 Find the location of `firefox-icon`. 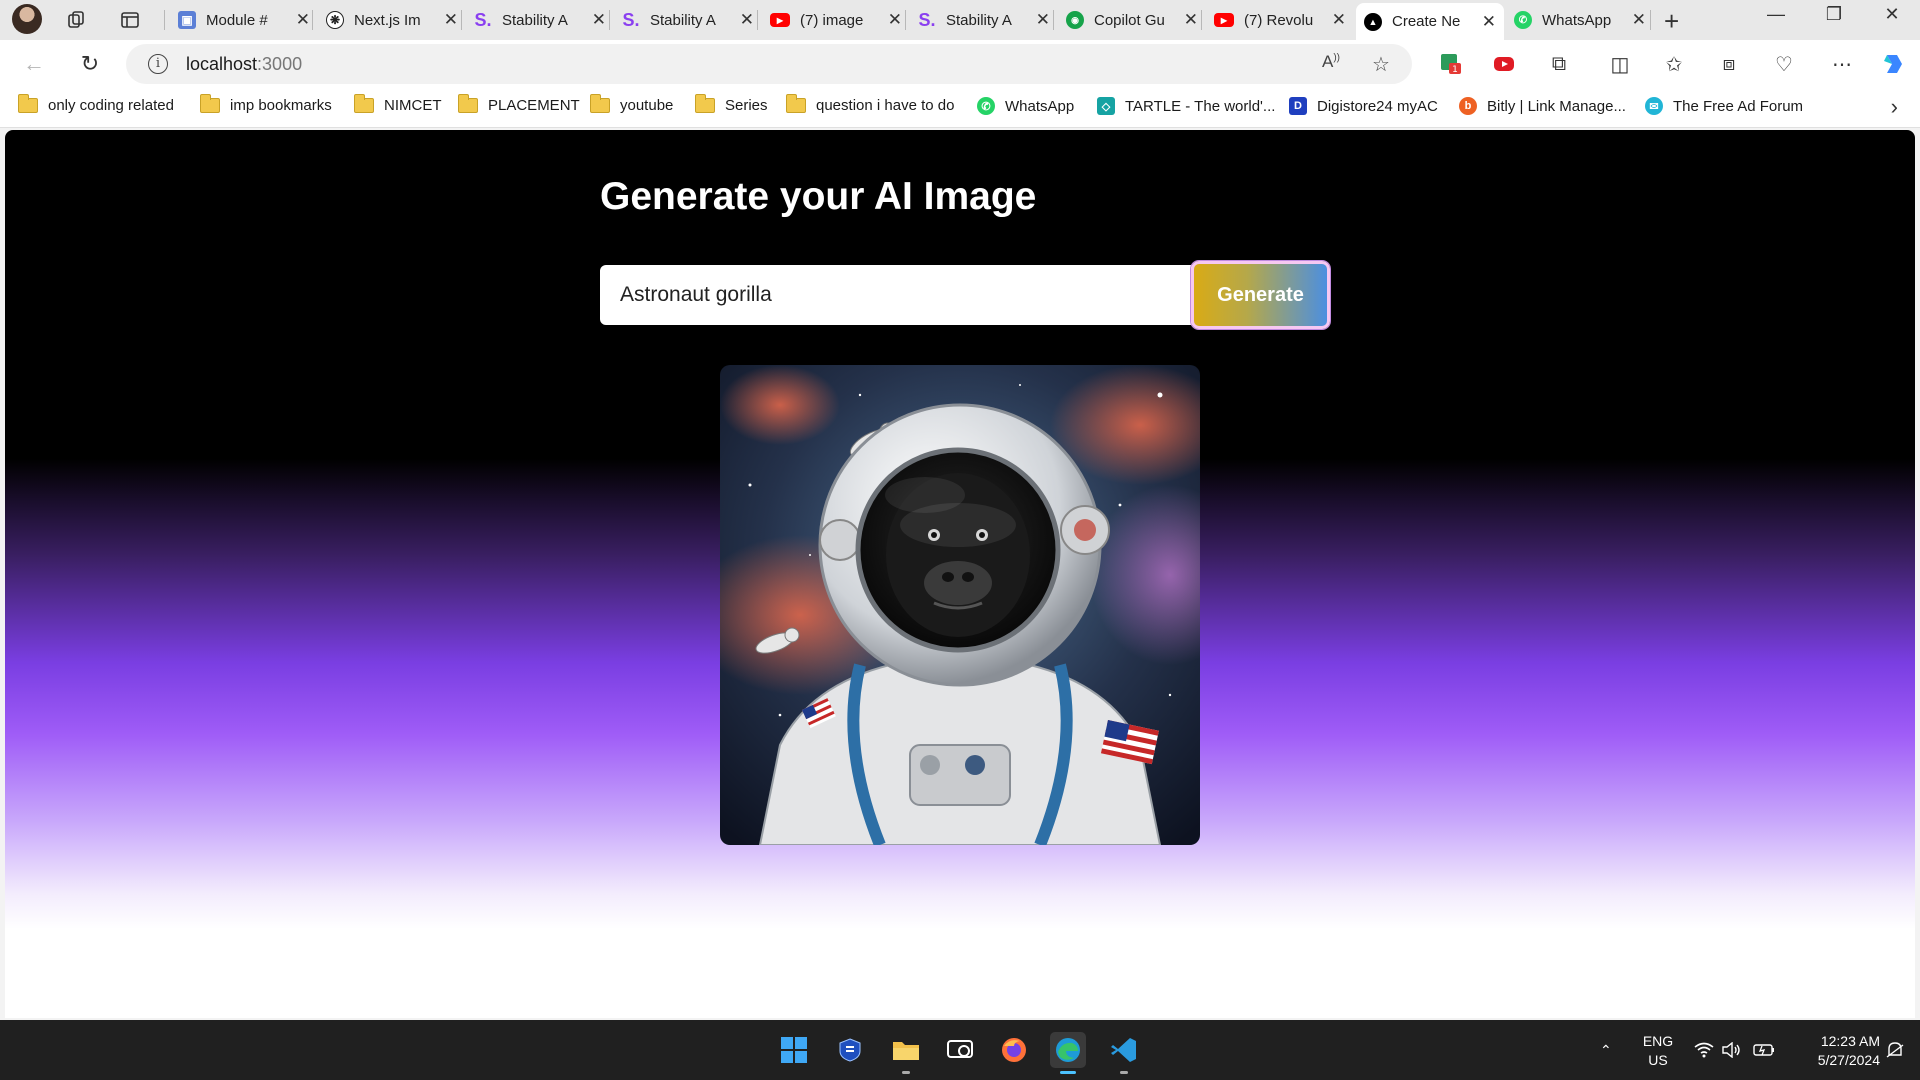

firefox-icon is located at coordinates (1014, 1050).